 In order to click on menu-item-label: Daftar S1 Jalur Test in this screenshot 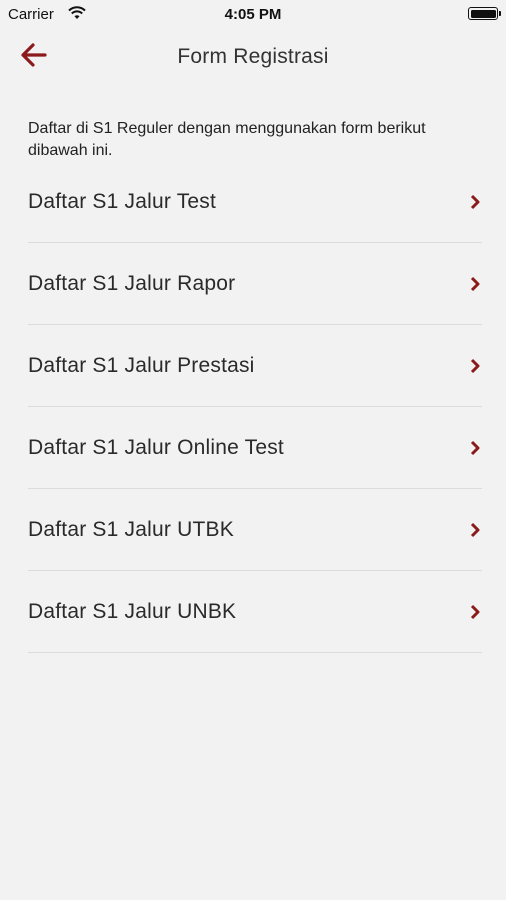, I will do `click(122, 201)`.